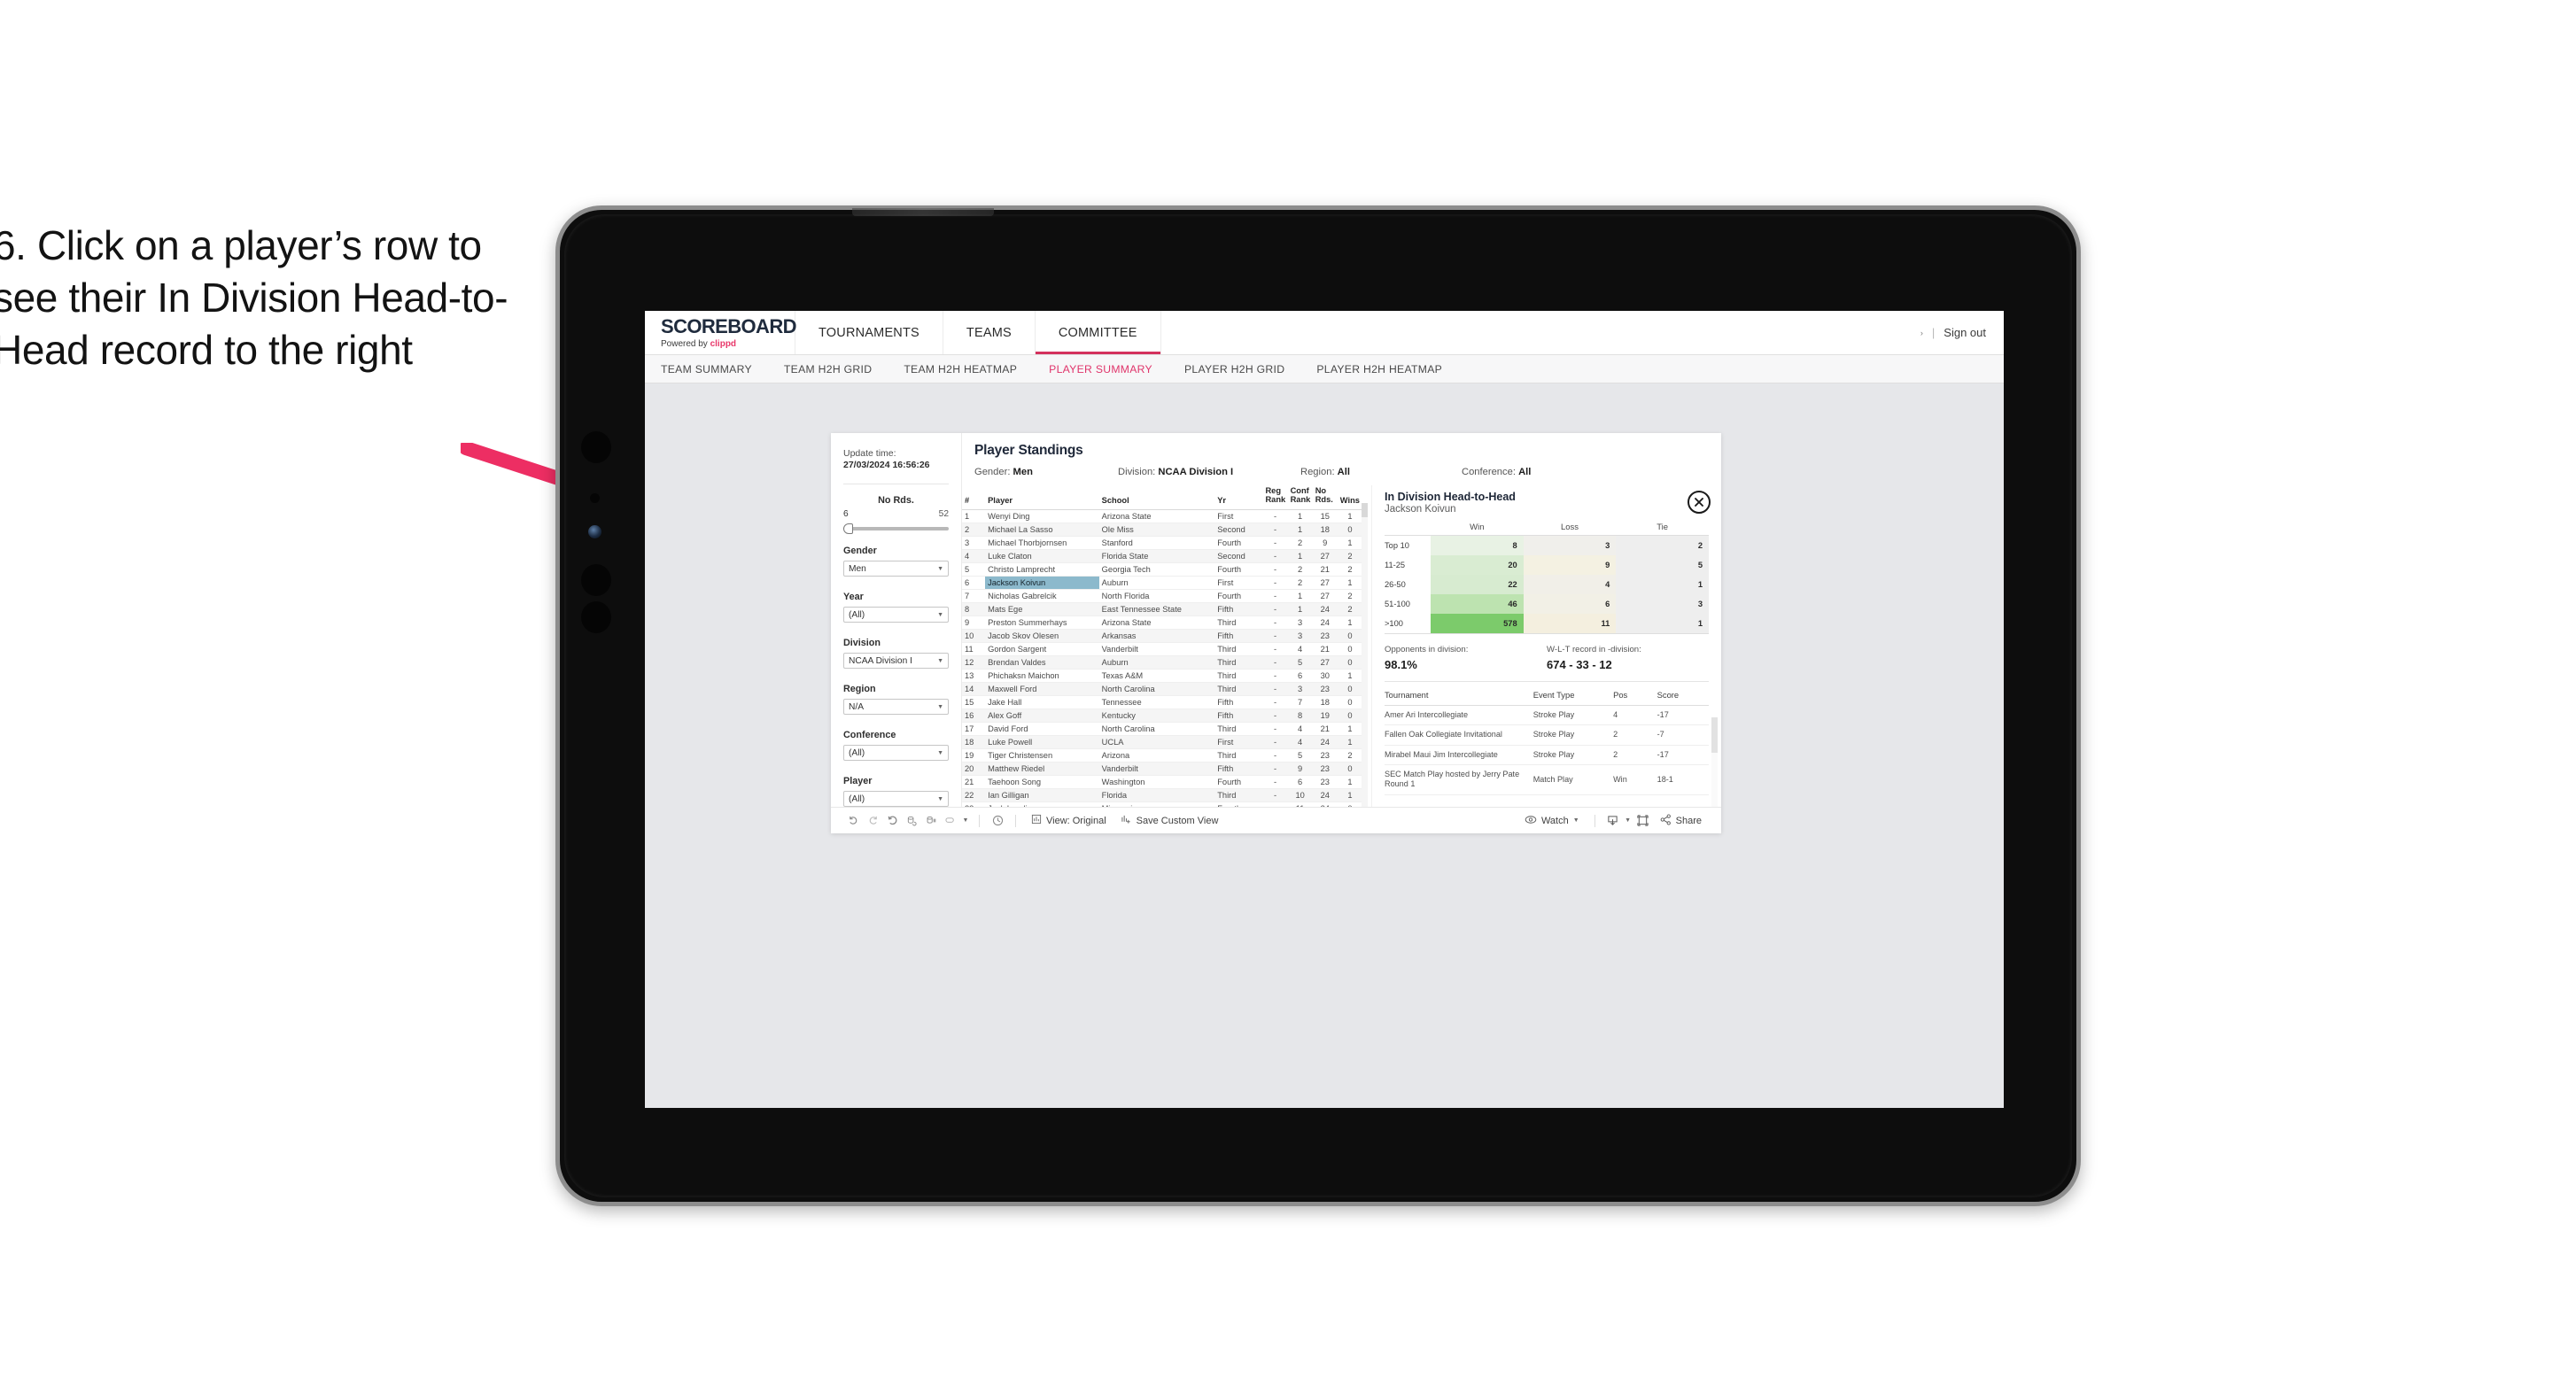 This screenshot has height=1386, width=2576. I want to click on sign-out-link: Sign out, so click(1965, 333).